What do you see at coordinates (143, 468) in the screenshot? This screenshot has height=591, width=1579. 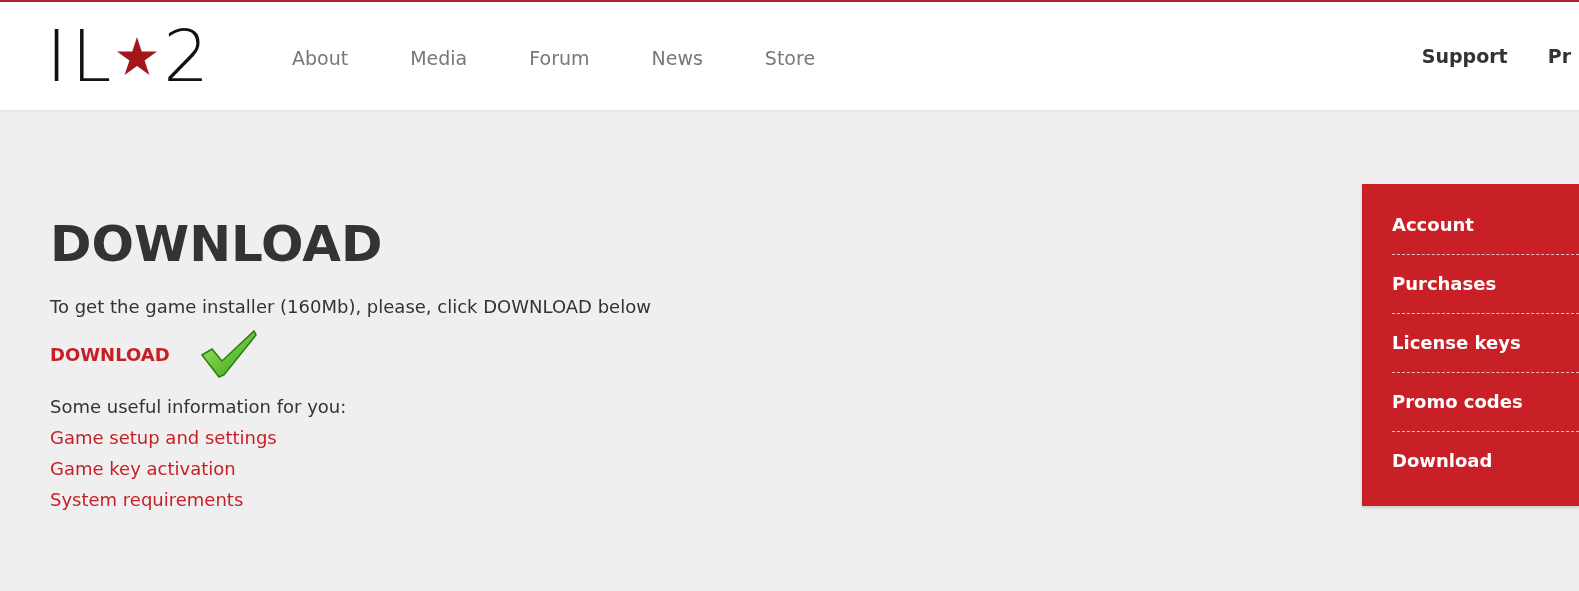 I see `info-link: Game key activation` at bounding box center [143, 468].